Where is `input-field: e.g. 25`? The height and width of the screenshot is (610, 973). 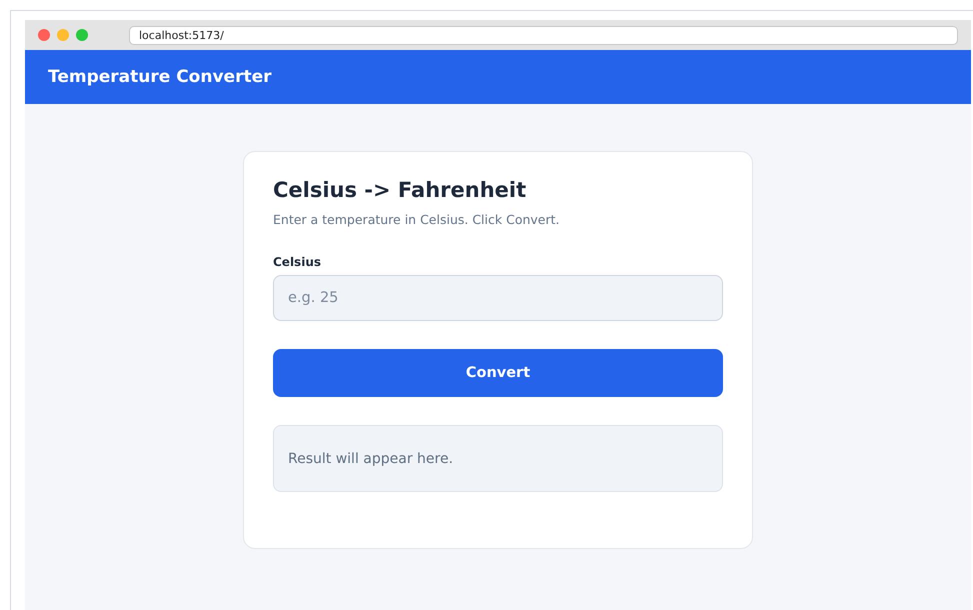
input-field: e.g. 25 is located at coordinates (498, 298).